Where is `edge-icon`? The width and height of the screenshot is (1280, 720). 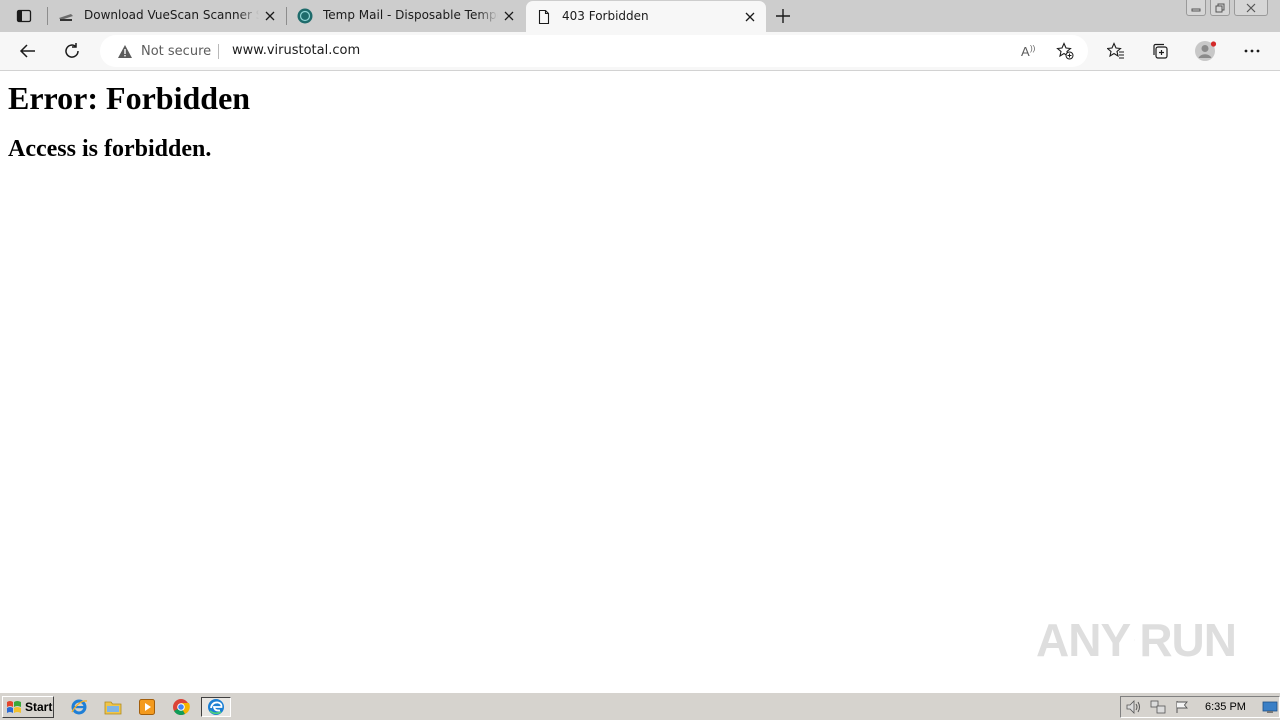
edge-icon is located at coordinates (216, 707).